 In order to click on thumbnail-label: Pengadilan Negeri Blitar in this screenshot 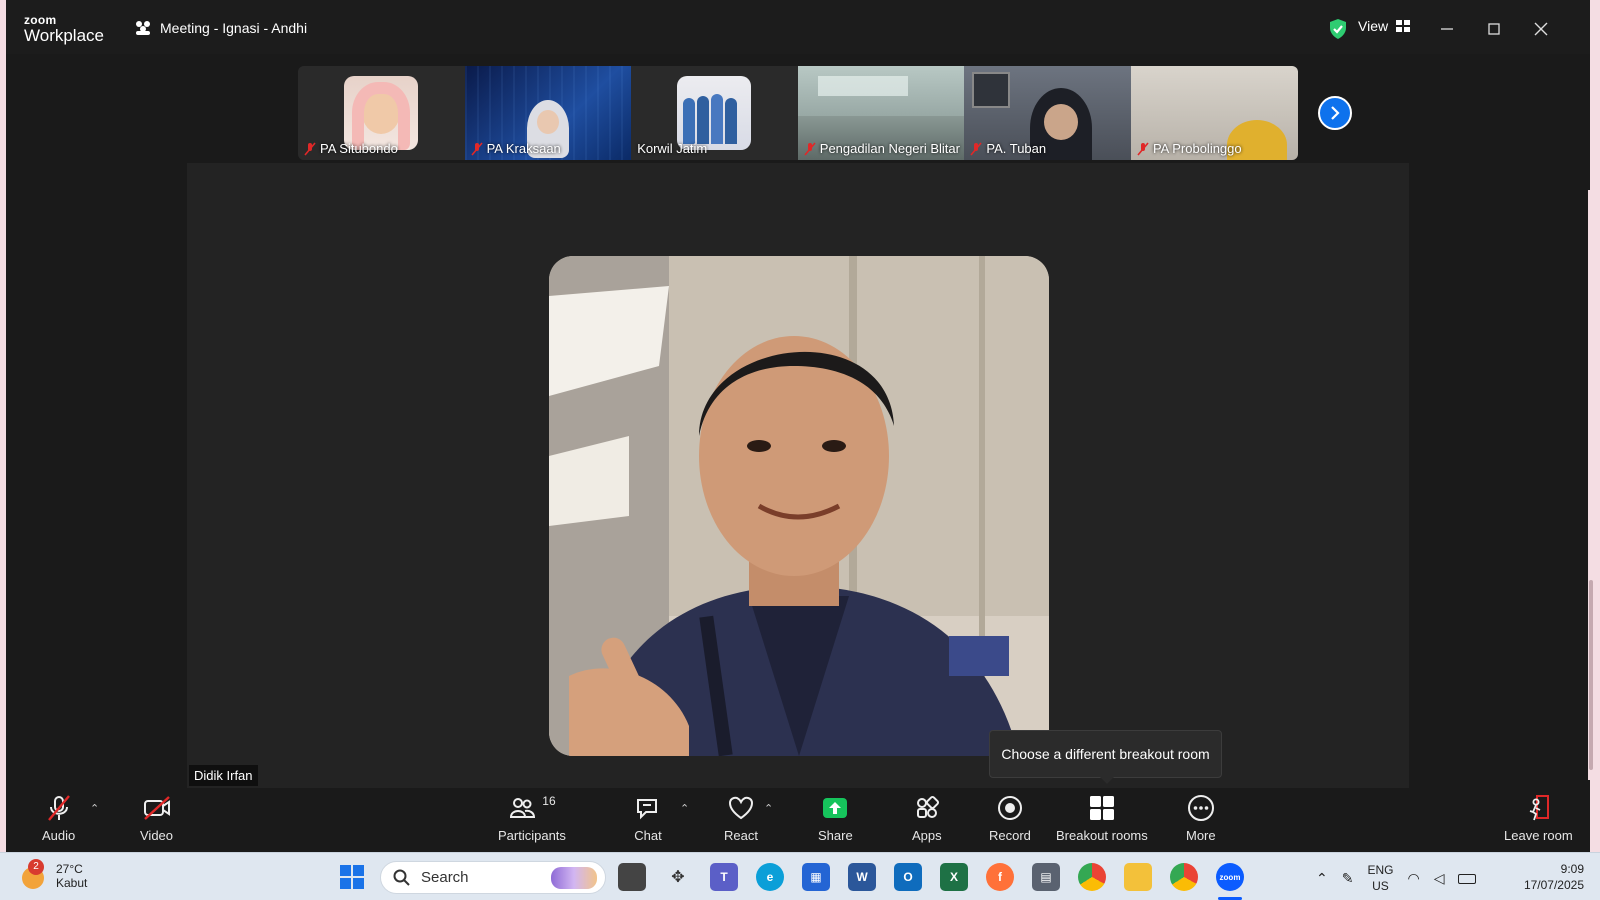, I will do `click(889, 148)`.